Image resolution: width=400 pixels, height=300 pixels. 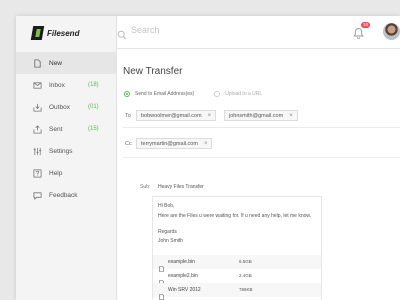 I want to click on subject-input: Heavy Files Transfer, so click(x=181, y=187).